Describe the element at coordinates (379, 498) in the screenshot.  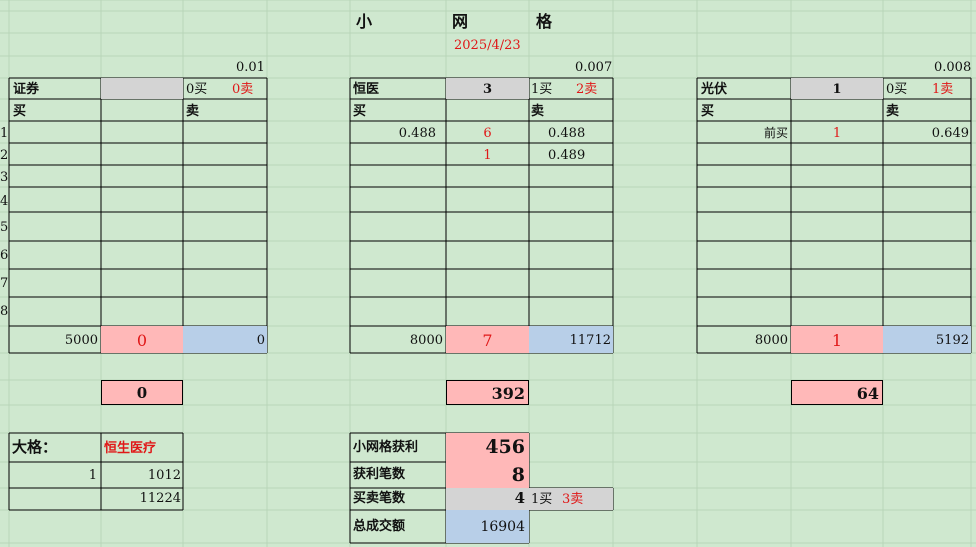
I see `summary-trades-label: 买卖笔数` at that location.